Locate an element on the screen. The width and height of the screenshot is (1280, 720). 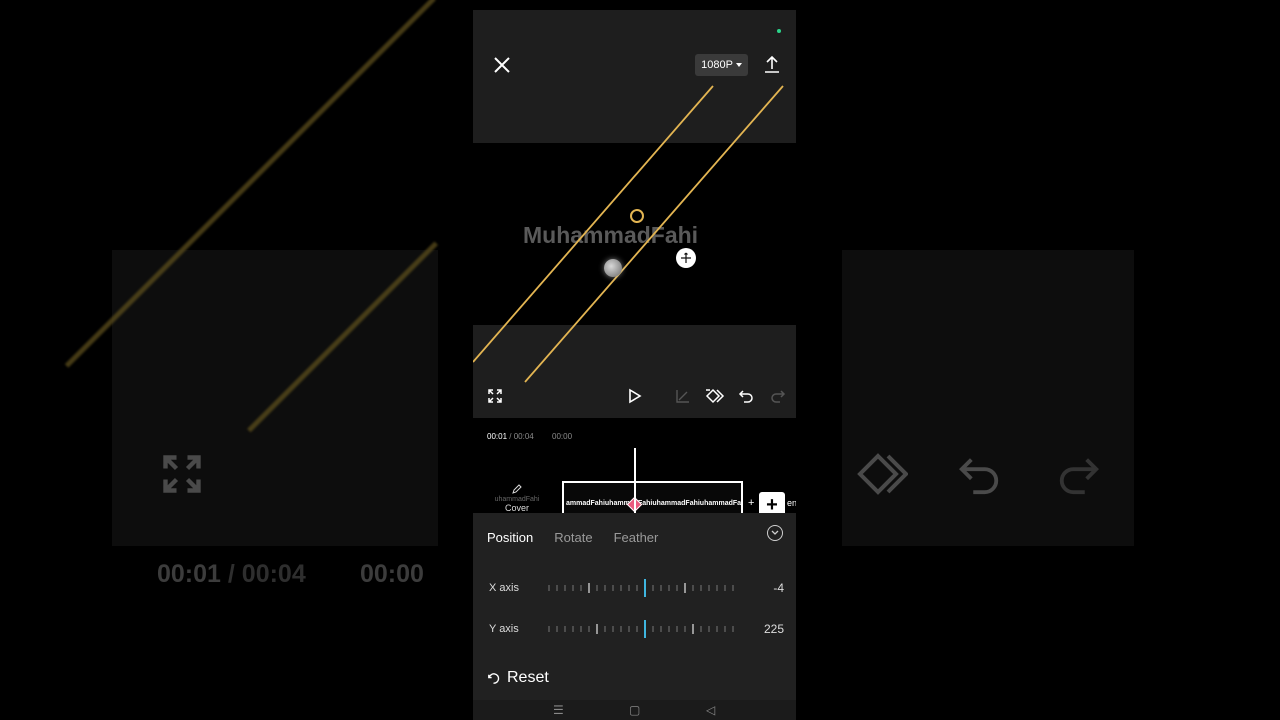
background-redo-icon is located at coordinates (1079, 477).